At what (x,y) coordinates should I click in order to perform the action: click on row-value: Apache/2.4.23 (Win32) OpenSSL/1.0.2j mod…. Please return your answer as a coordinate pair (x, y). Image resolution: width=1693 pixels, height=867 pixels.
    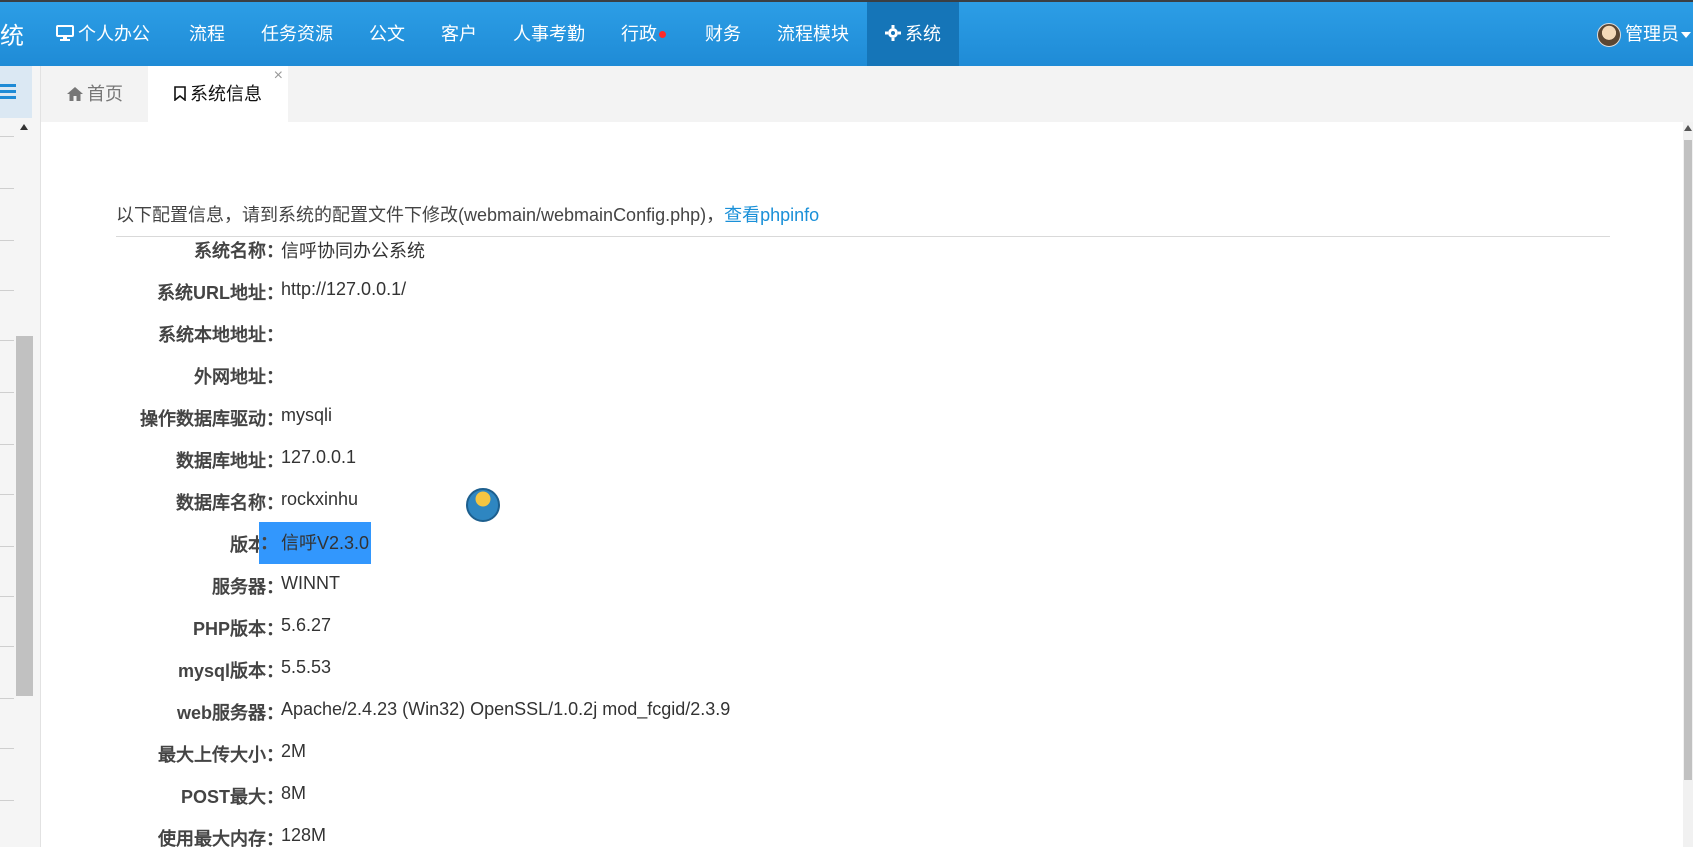
    Looking at the image, I should click on (506, 709).